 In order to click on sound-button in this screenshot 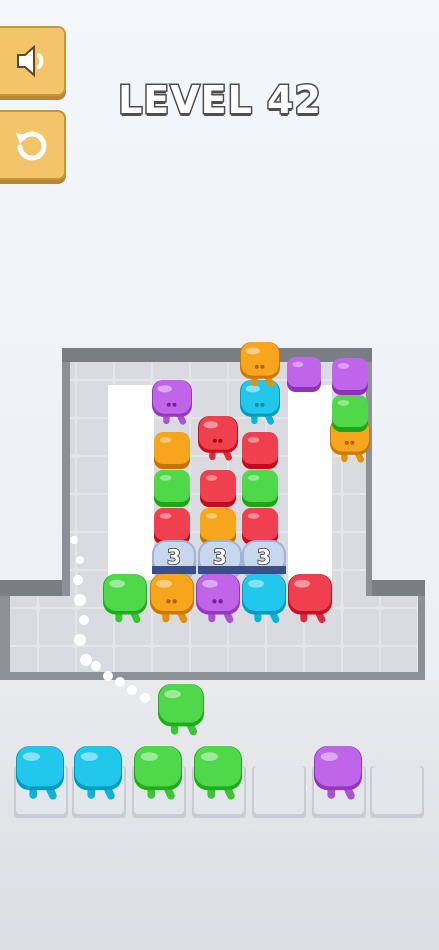, I will do `click(33, 61)`.